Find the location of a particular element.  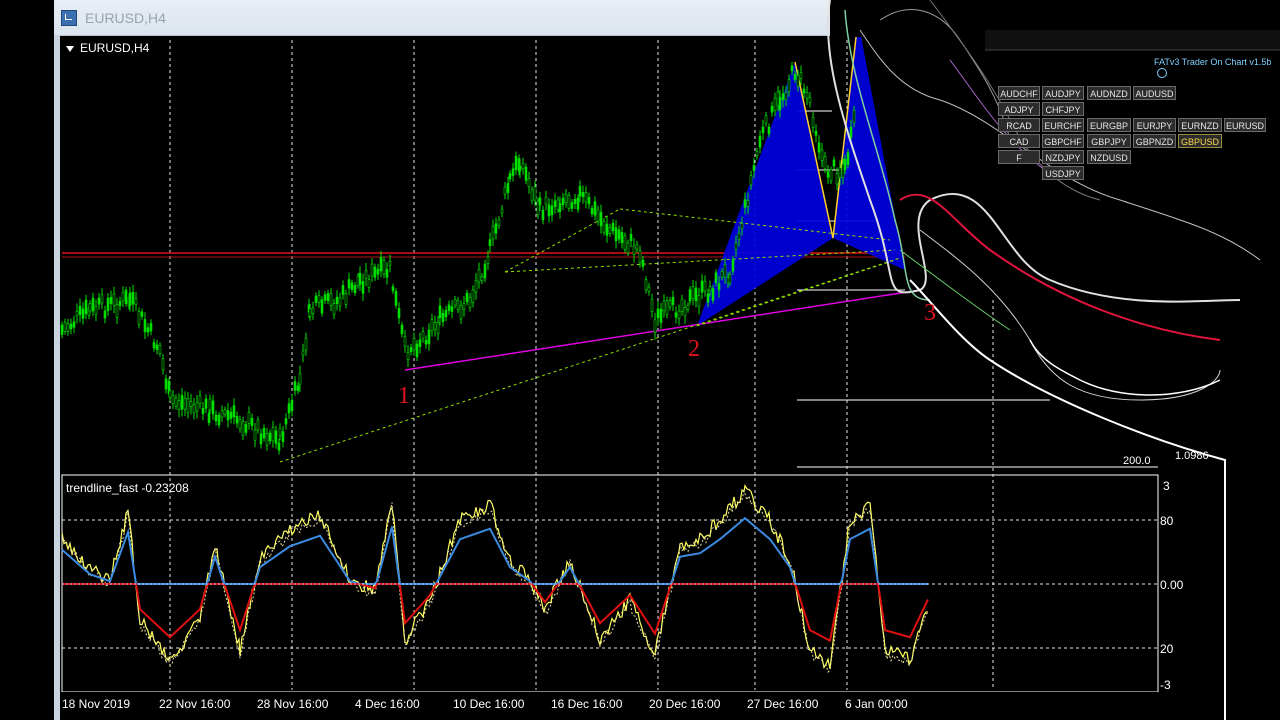

symbol-button: NZDUSD is located at coordinates (1109, 157).